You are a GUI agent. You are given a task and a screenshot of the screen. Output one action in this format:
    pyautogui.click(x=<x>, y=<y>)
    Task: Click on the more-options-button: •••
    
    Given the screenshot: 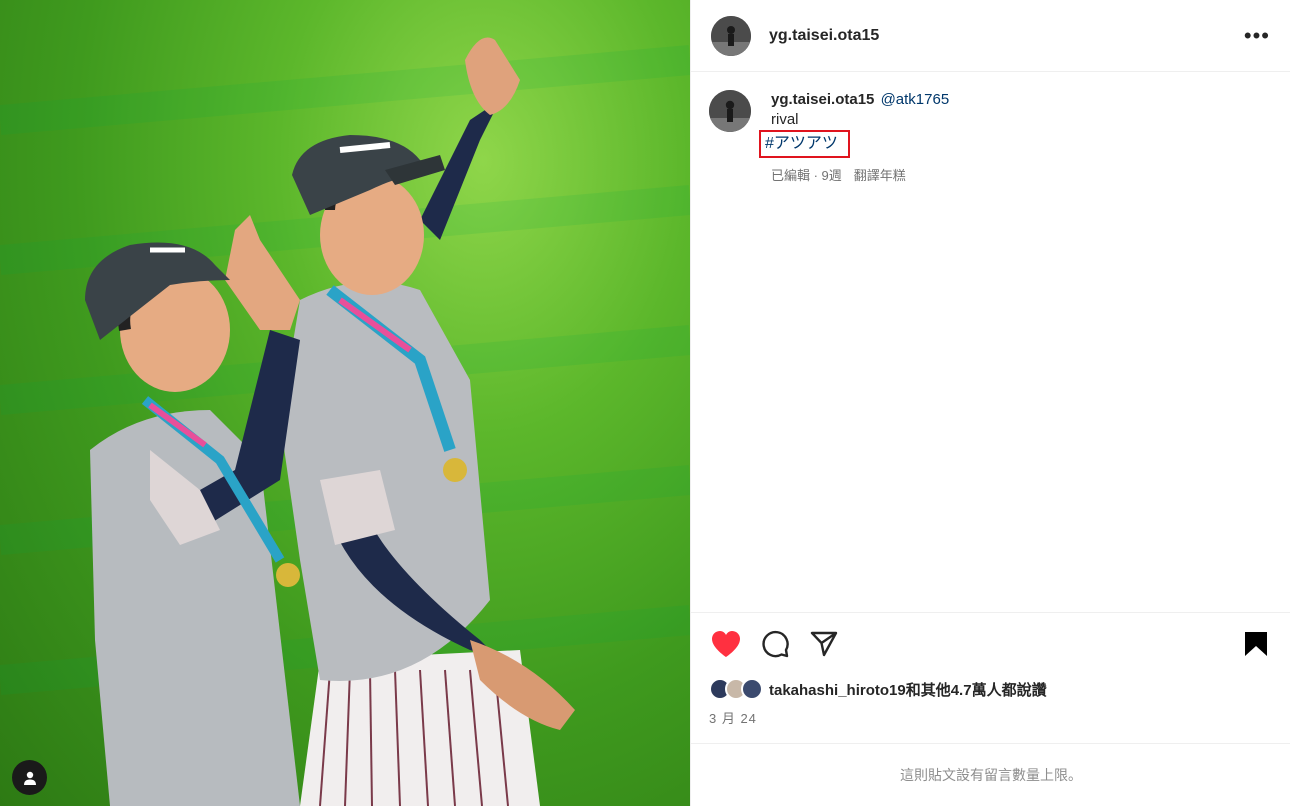 What is the action you would take?
    pyautogui.click(x=1257, y=35)
    